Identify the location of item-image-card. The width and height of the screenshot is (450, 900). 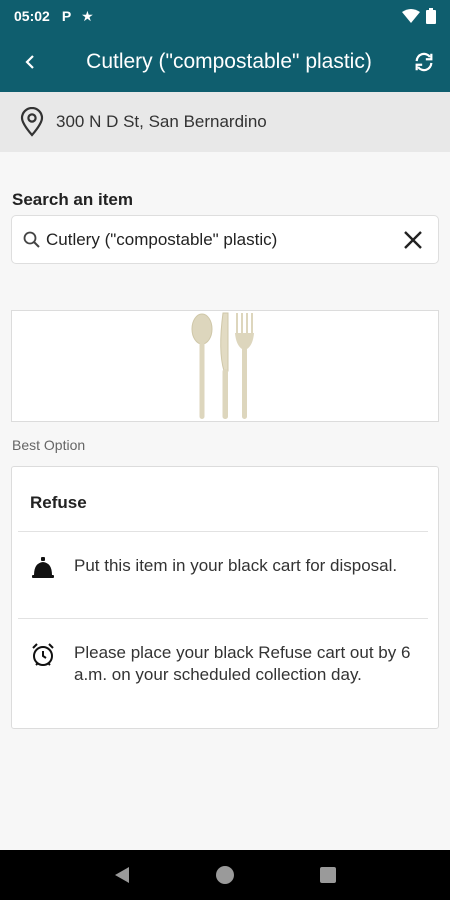
(225, 366).